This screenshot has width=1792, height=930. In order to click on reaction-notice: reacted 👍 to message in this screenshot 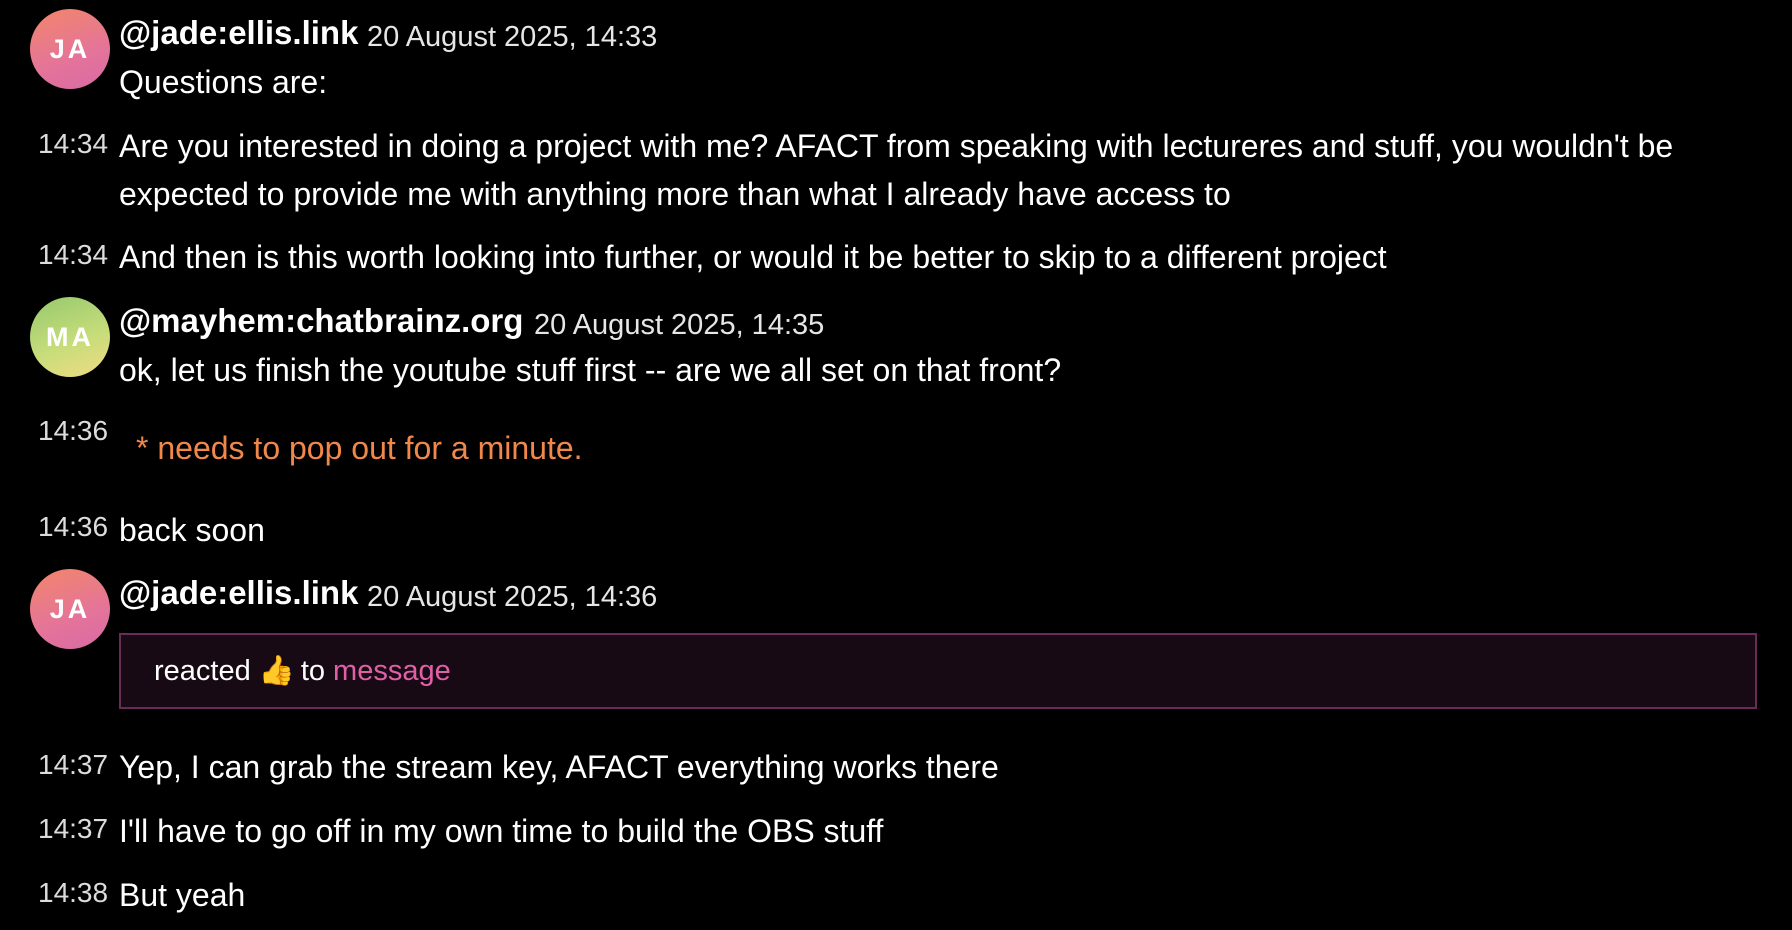, I will do `click(938, 671)`.